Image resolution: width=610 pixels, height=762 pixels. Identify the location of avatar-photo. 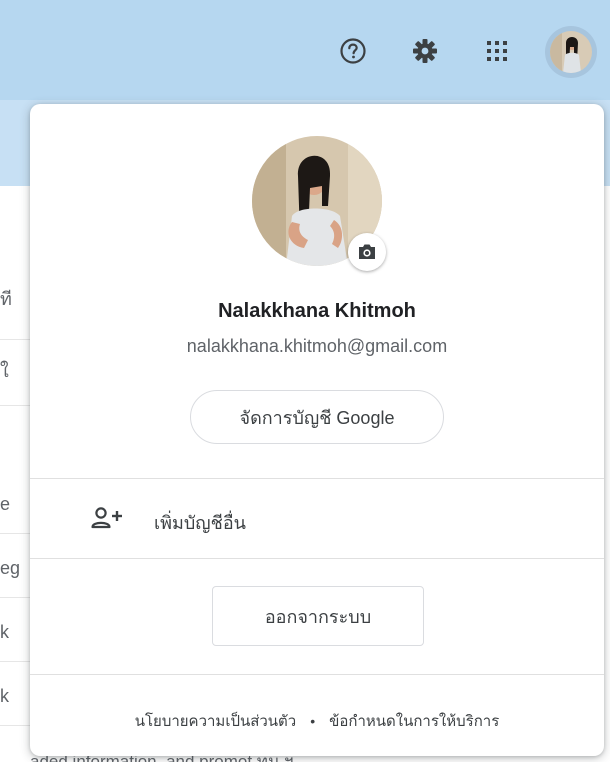
(571, 52).